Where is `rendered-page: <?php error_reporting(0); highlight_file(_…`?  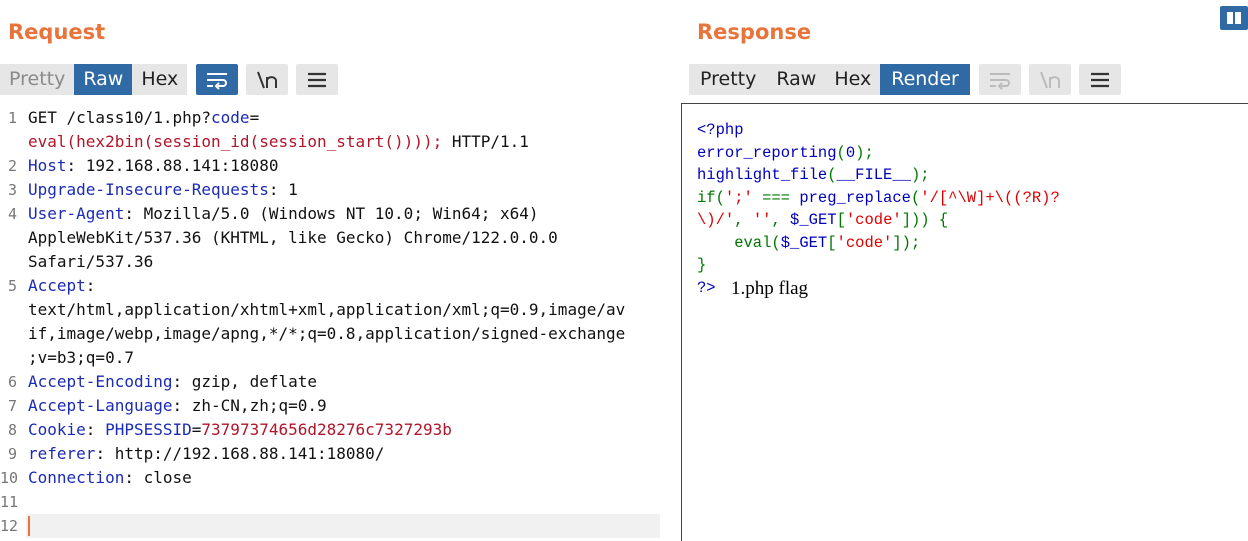 rendered-page: <?php error_reporting(0); highlight_file(_… is located at coordinates (878, 208).